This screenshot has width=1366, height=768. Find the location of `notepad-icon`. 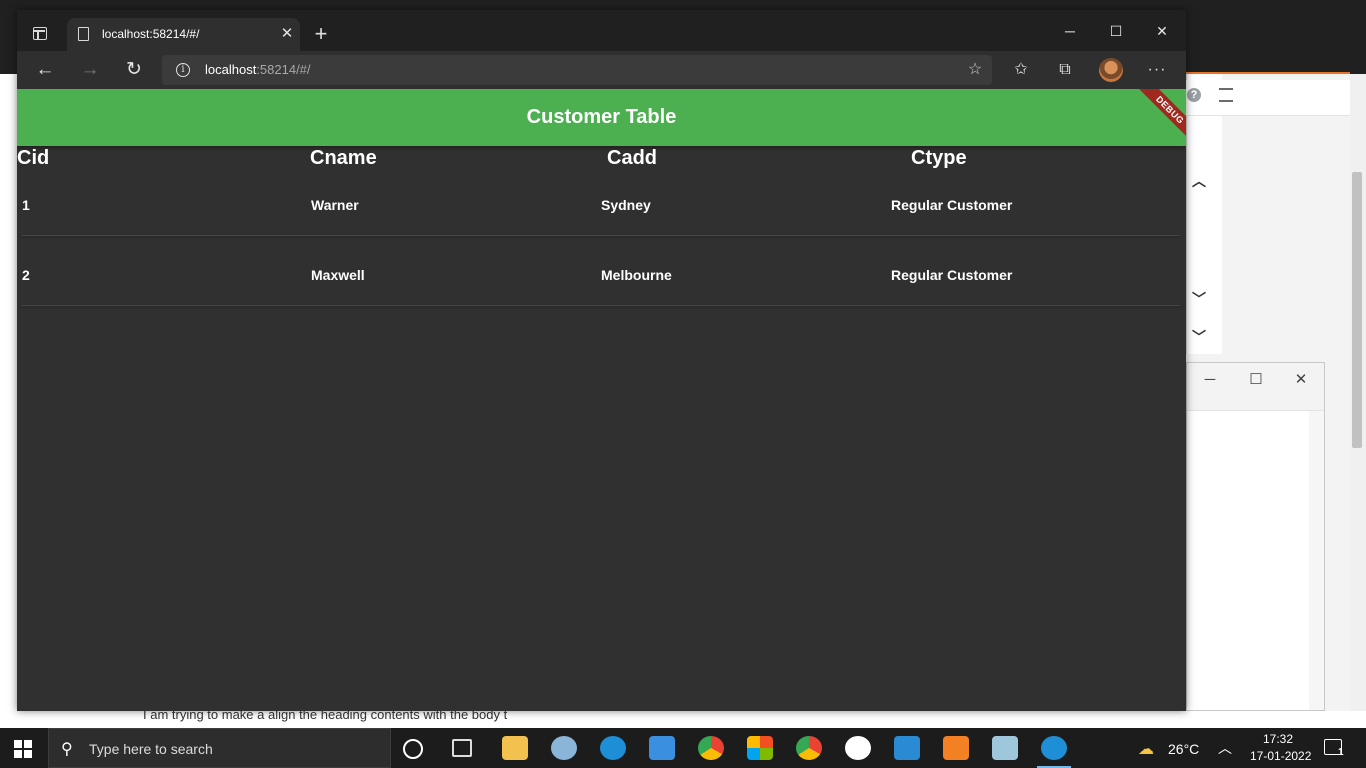

notepad-icon is located at coordinates (1005, 748).